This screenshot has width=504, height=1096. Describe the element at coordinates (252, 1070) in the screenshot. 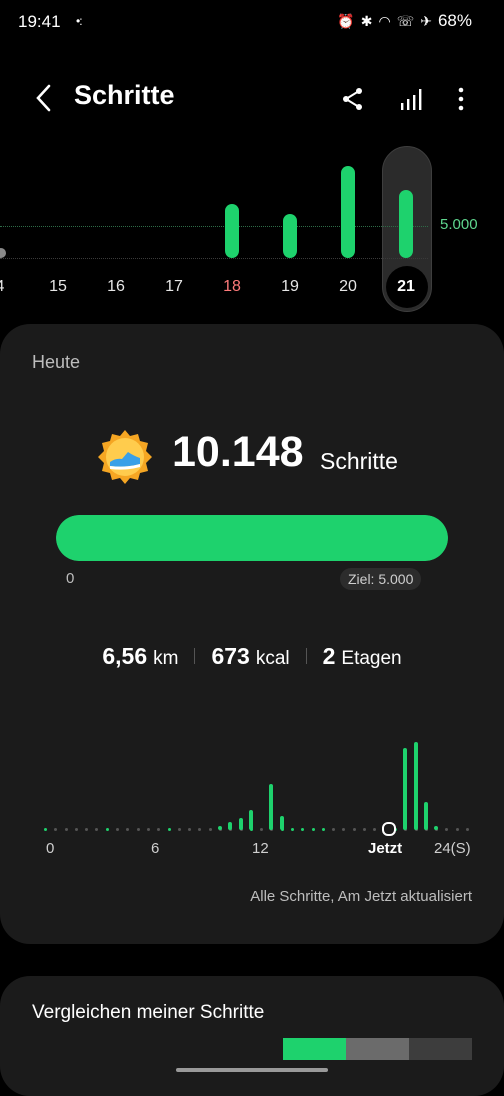

I see `home-indicator` at that location.